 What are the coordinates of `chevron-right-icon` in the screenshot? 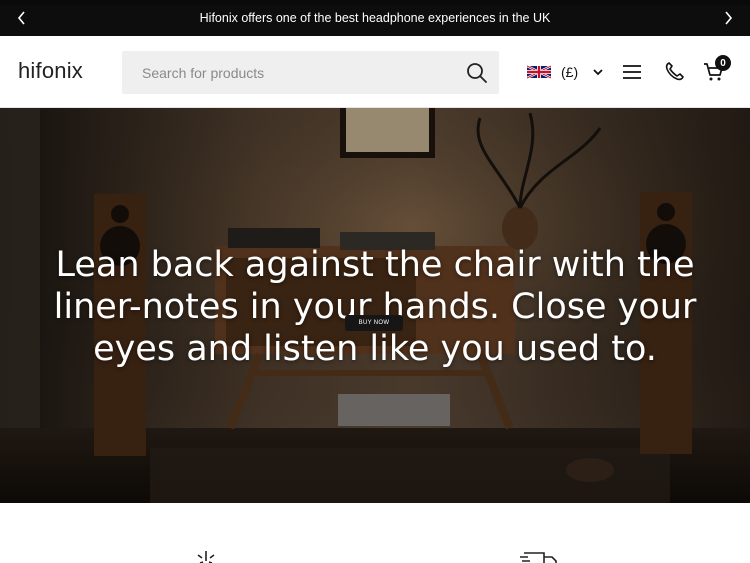 It's located at (729, 18).